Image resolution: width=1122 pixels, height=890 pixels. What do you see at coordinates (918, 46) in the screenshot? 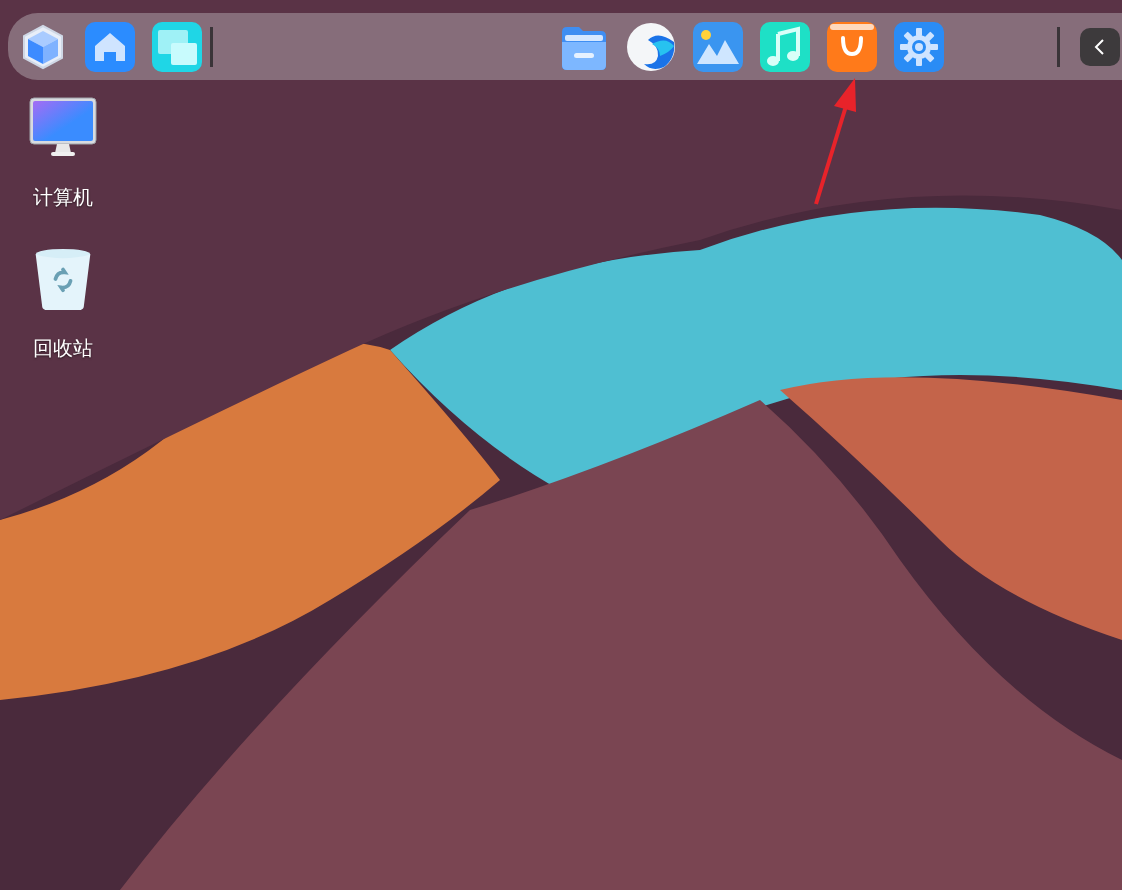
I see `settings-icon` at bounding box center [918, 46].